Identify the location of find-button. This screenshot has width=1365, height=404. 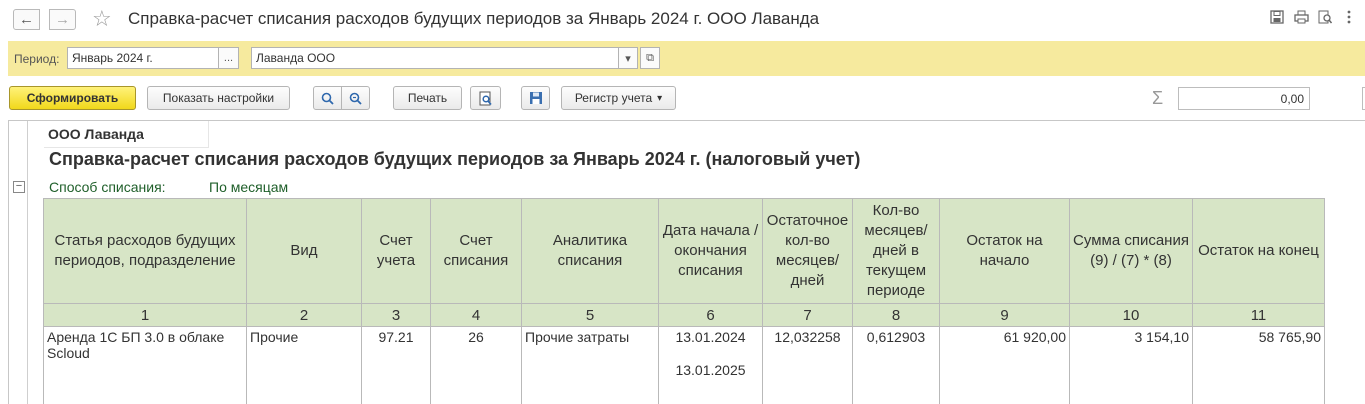
(327, 98).